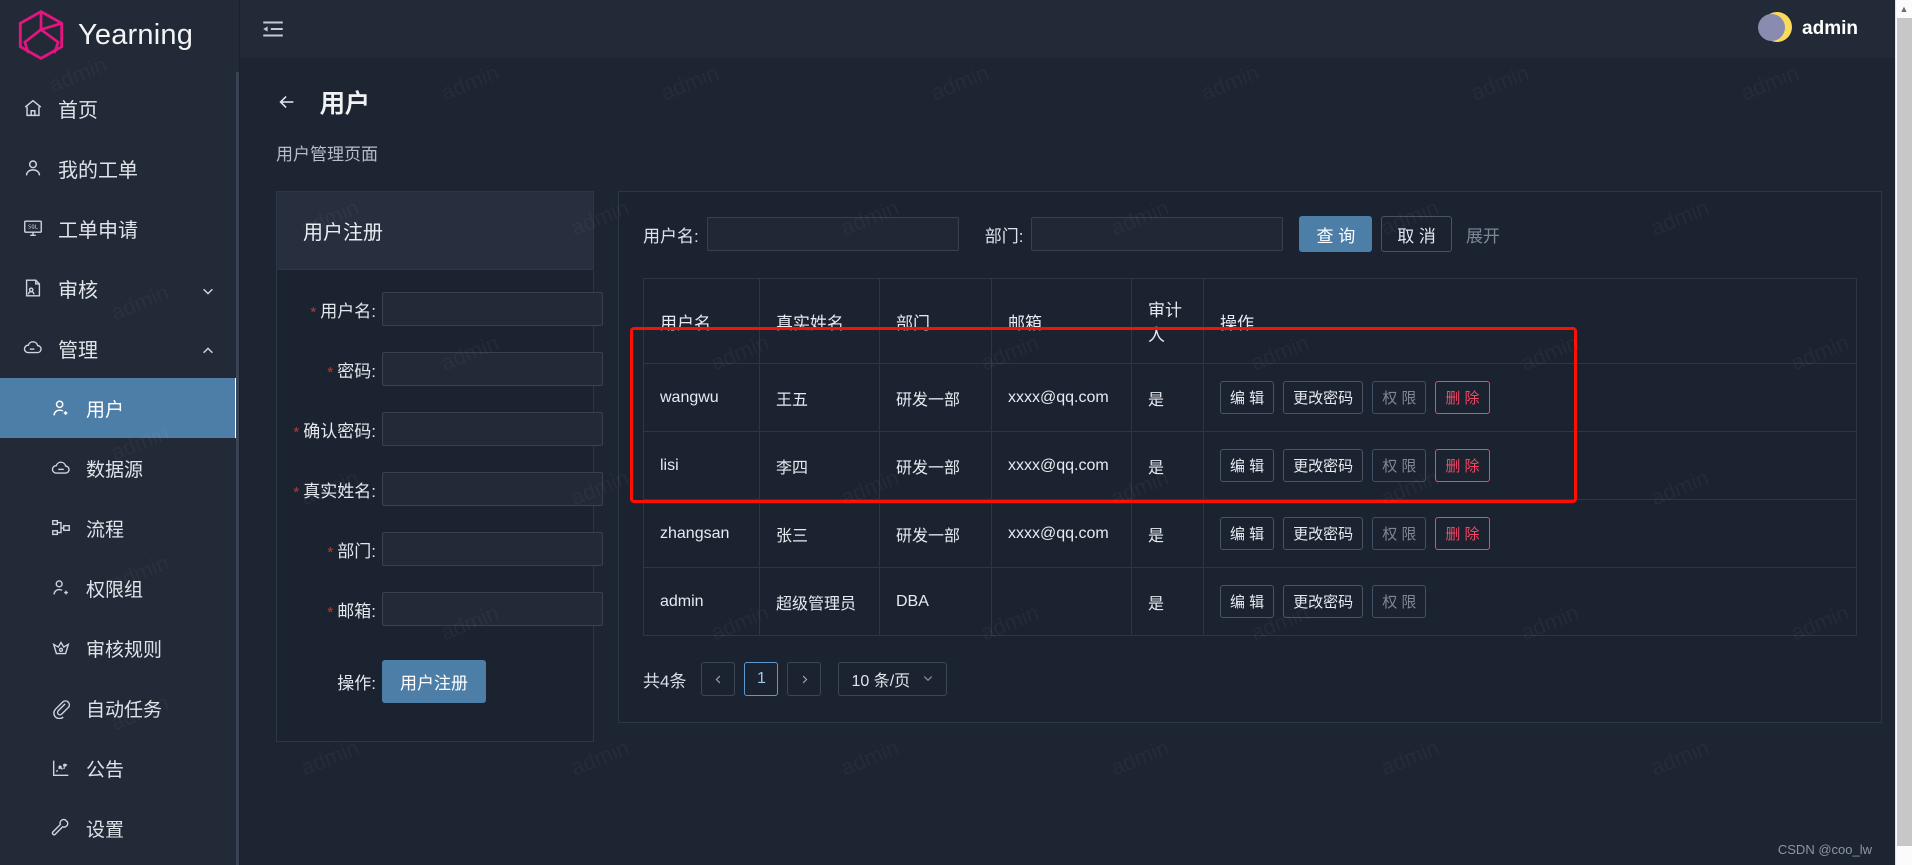 The image size is (1912, 865). What do you see at coordinates (819, 601) in the screenshot?
I see `cell-realname: 超级管理员` at bounding box center [819, 601].